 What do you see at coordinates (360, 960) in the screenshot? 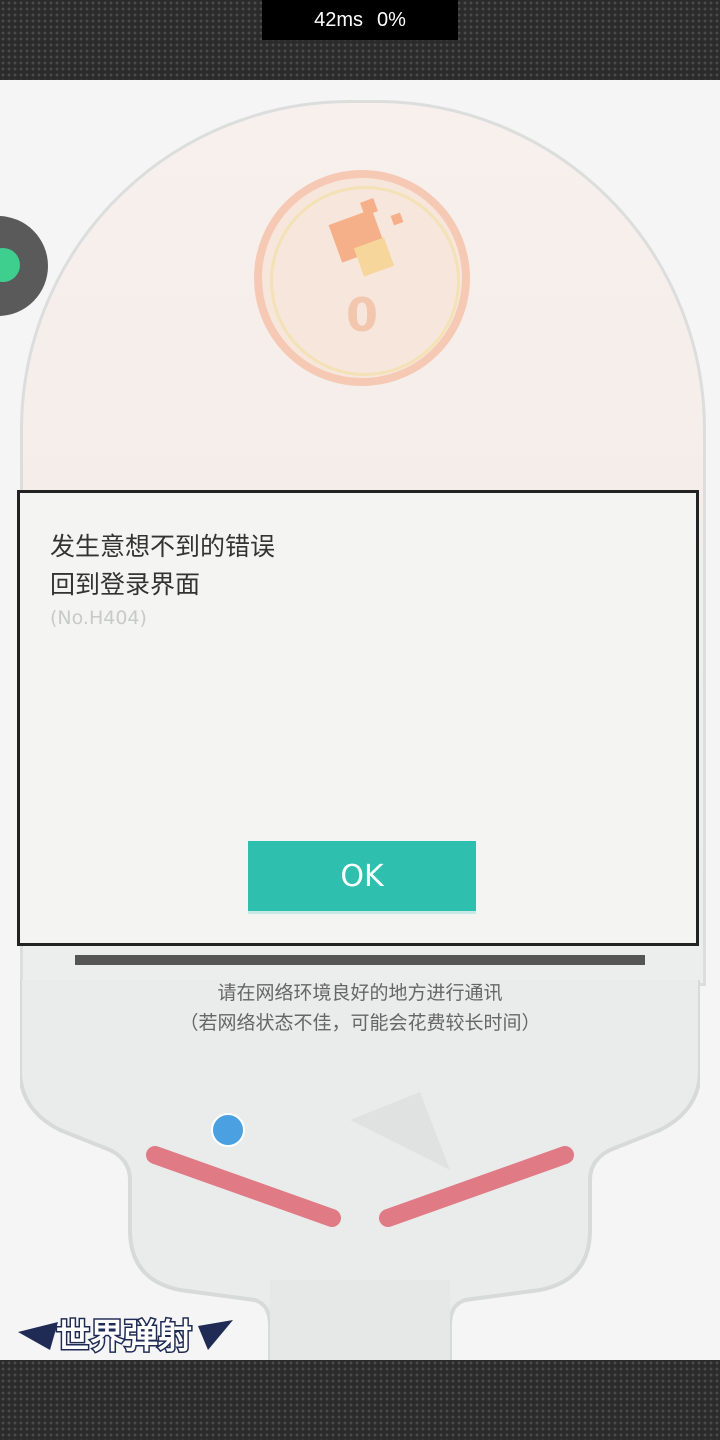
I see `loading-bar` at bounding box center [360, 960].